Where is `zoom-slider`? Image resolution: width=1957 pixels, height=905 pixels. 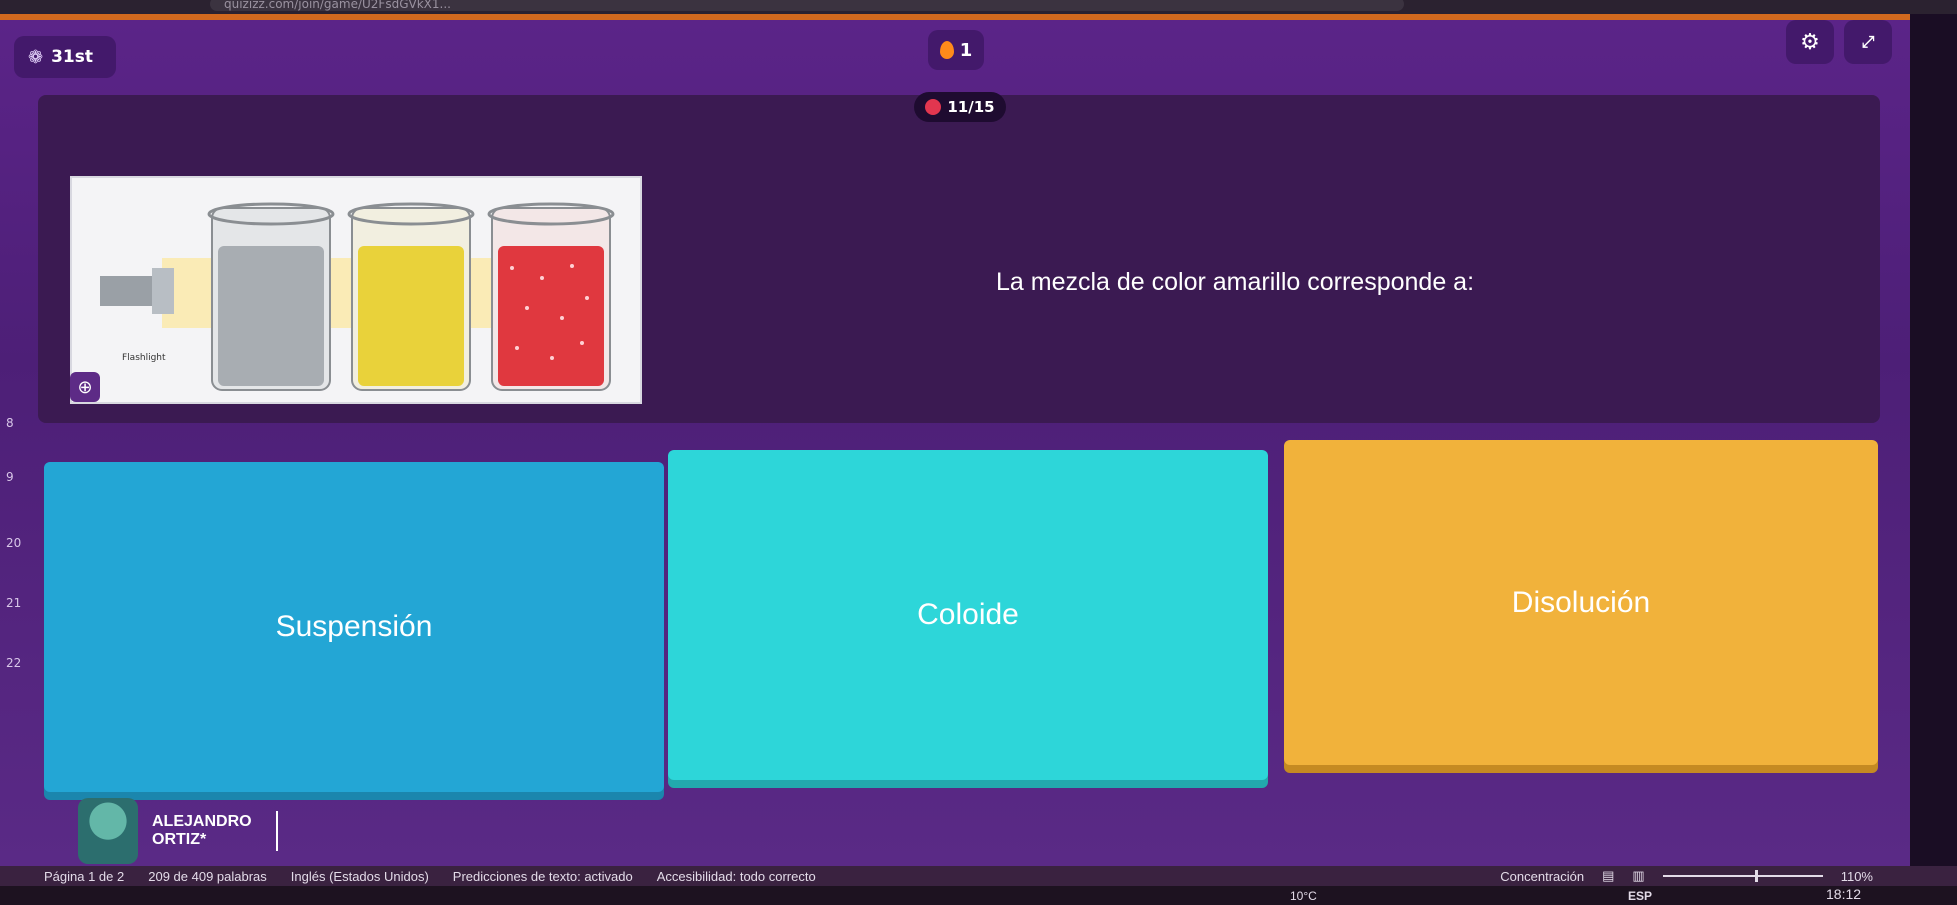 zoom-slider is located at coordinates (1742, 876).